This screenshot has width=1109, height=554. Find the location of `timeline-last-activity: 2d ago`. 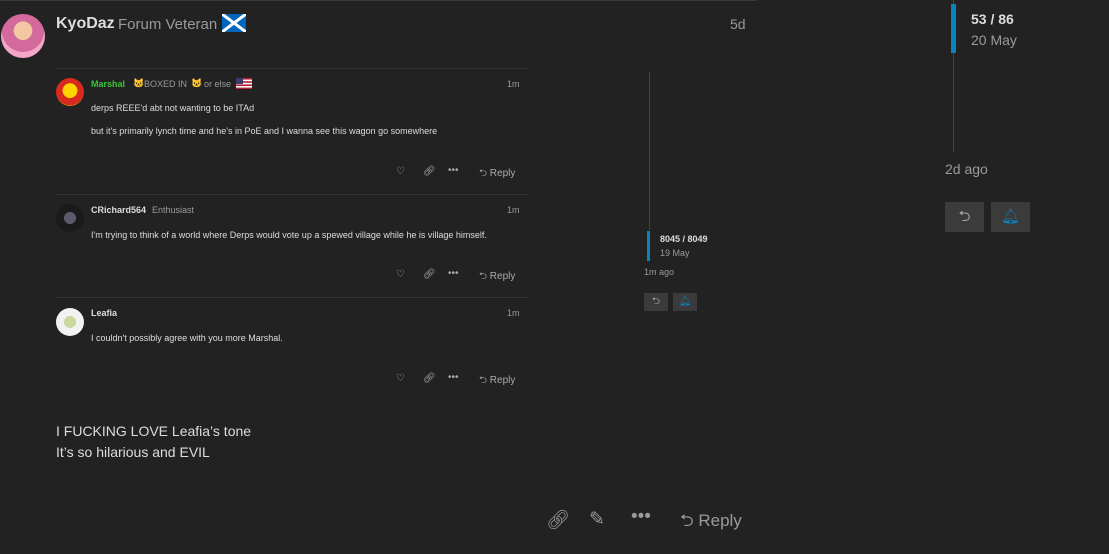

timeline-last-activity: 2d ago is located at coordinates (966, 169).